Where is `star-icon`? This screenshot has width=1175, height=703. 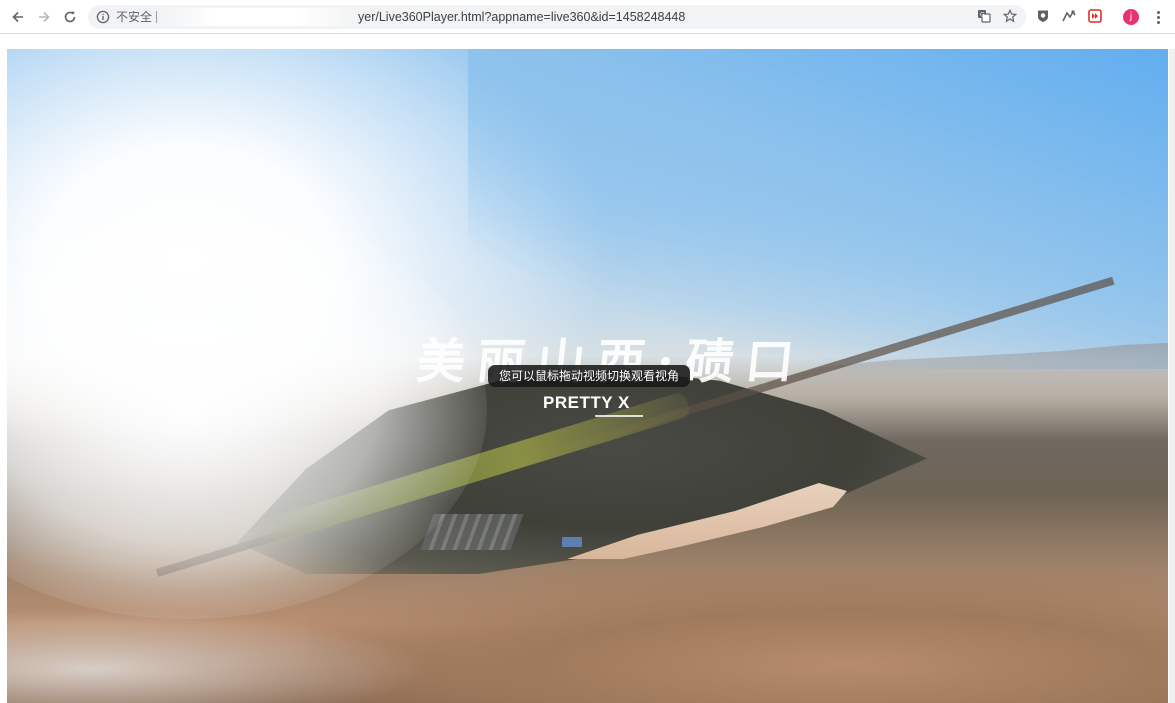 star-icon is located at coordinates (1010, 16).